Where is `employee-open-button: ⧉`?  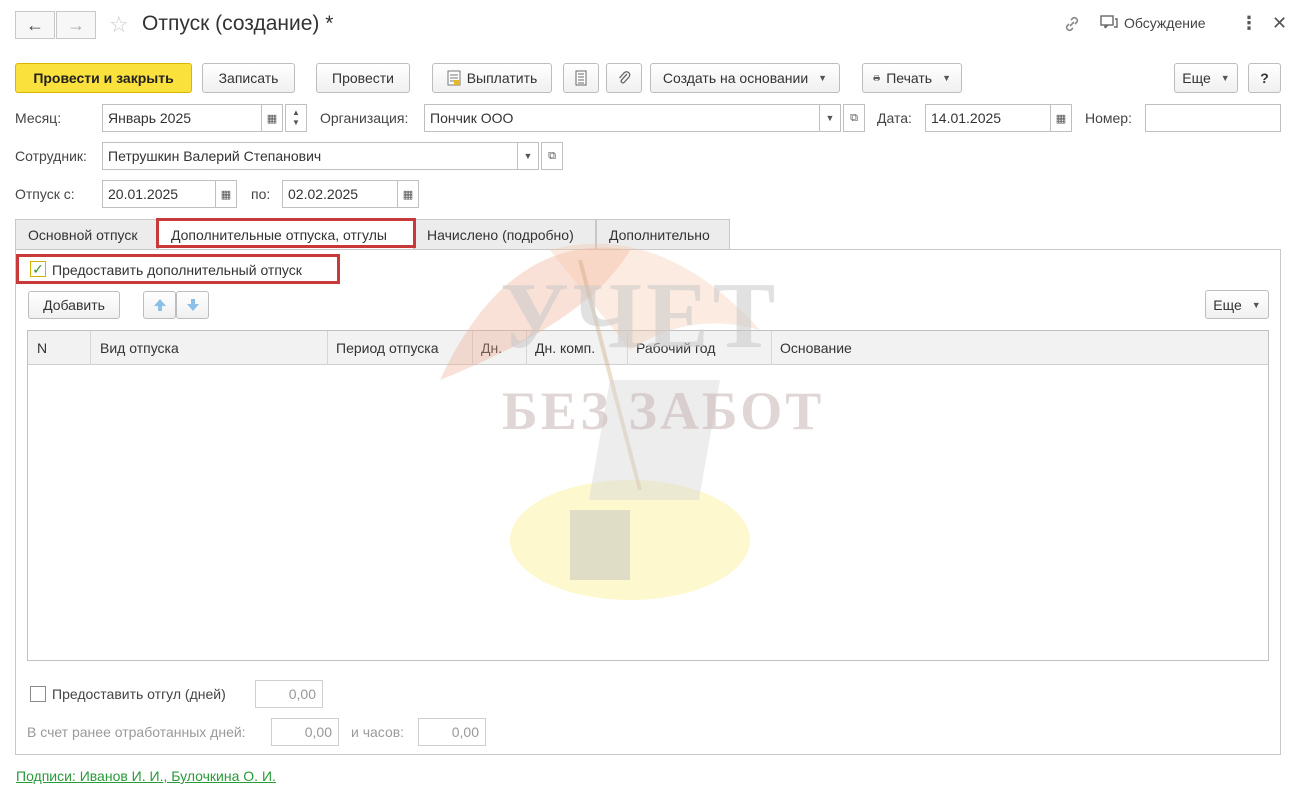
employee-open-button: ⧉ is located at coordinates (552, 156).